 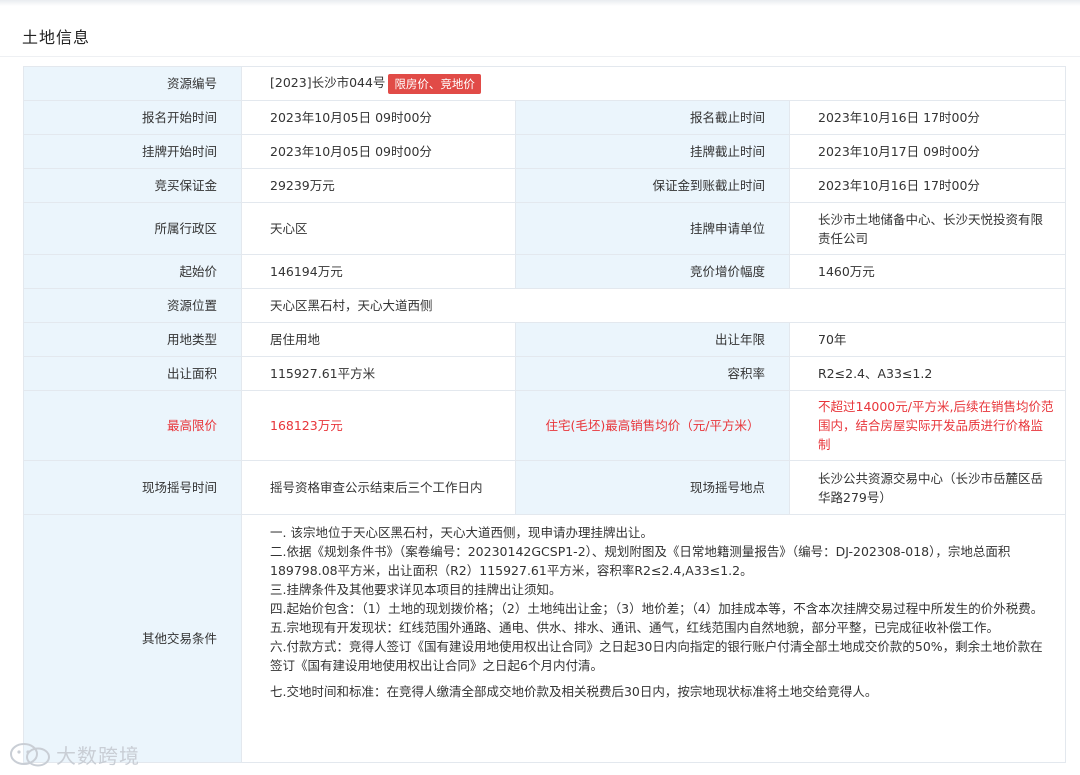 I want to click on value-signup-end: 2023年10月16日 17时00分, so click(x=927, y=117).